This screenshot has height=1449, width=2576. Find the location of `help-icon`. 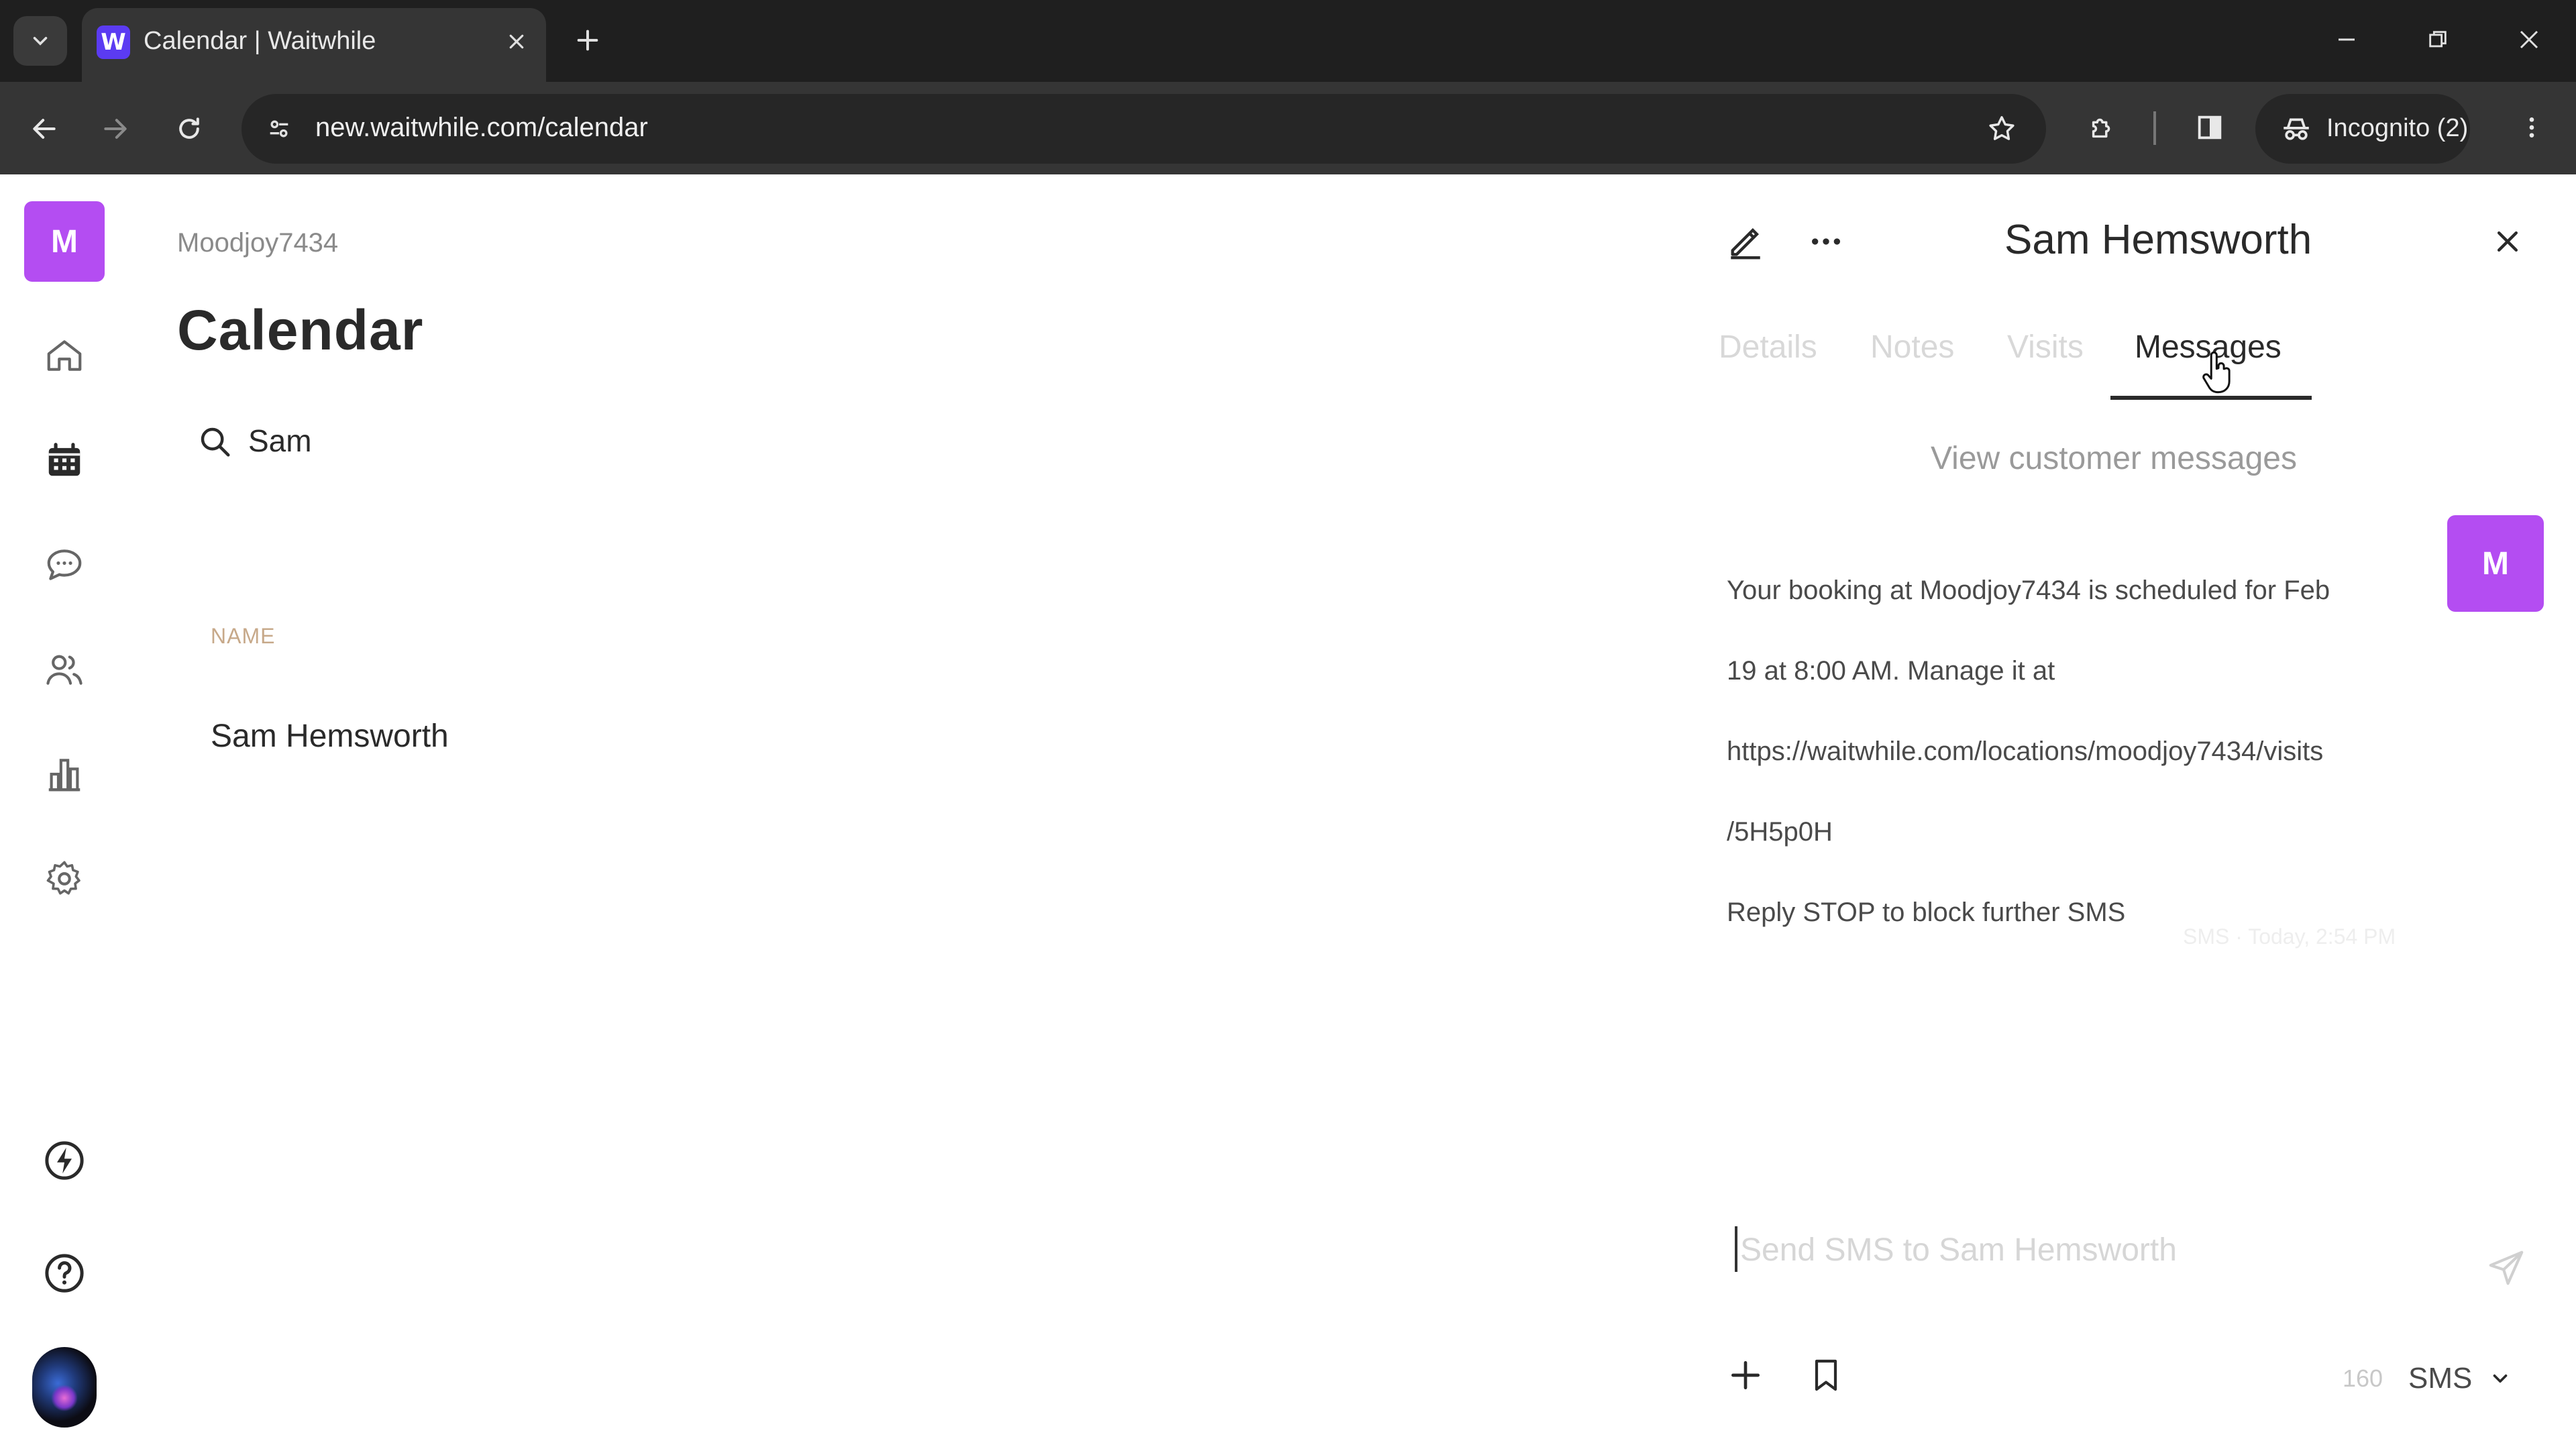

help-icon is located at coordinates (64, 1273).